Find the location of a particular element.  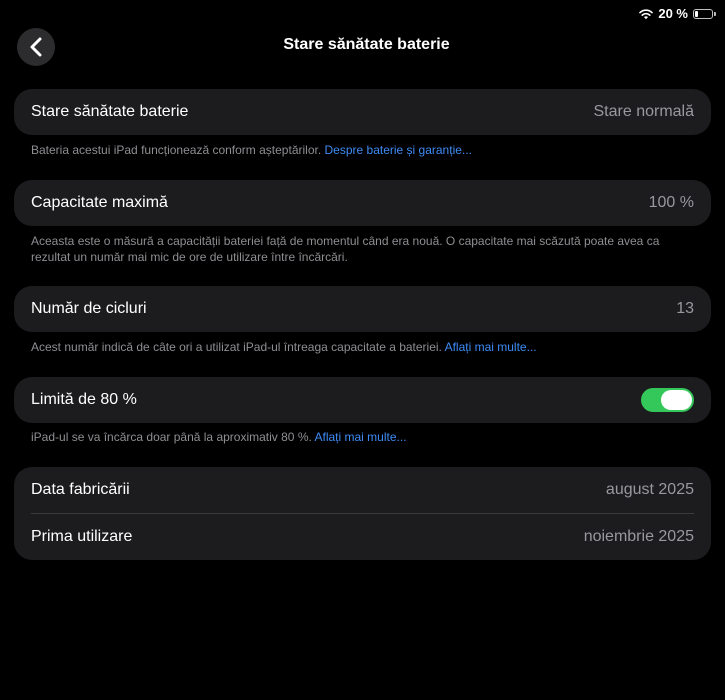

cycle-count-group: Număr de cicluri 13 is located at coordinates (362, 309).